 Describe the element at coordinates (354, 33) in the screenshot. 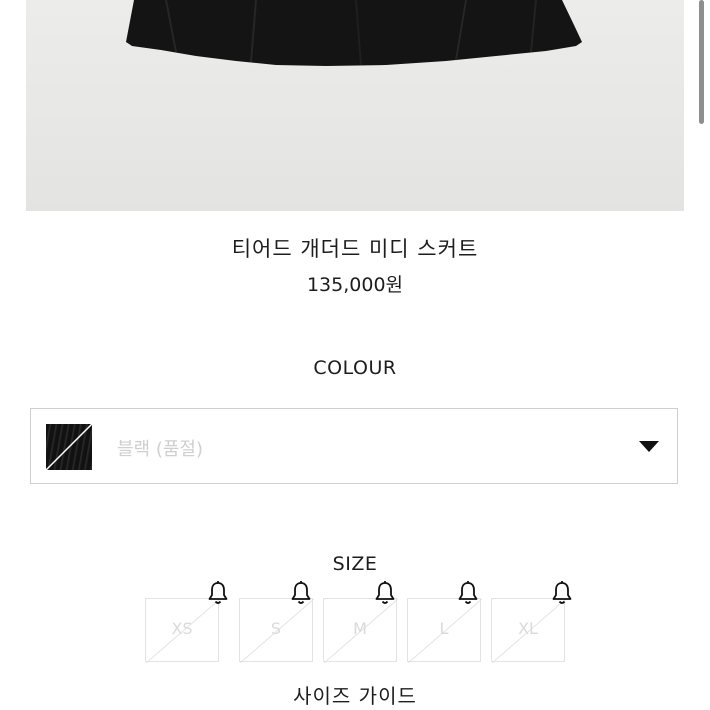

I see `skirt-photo` at that location.